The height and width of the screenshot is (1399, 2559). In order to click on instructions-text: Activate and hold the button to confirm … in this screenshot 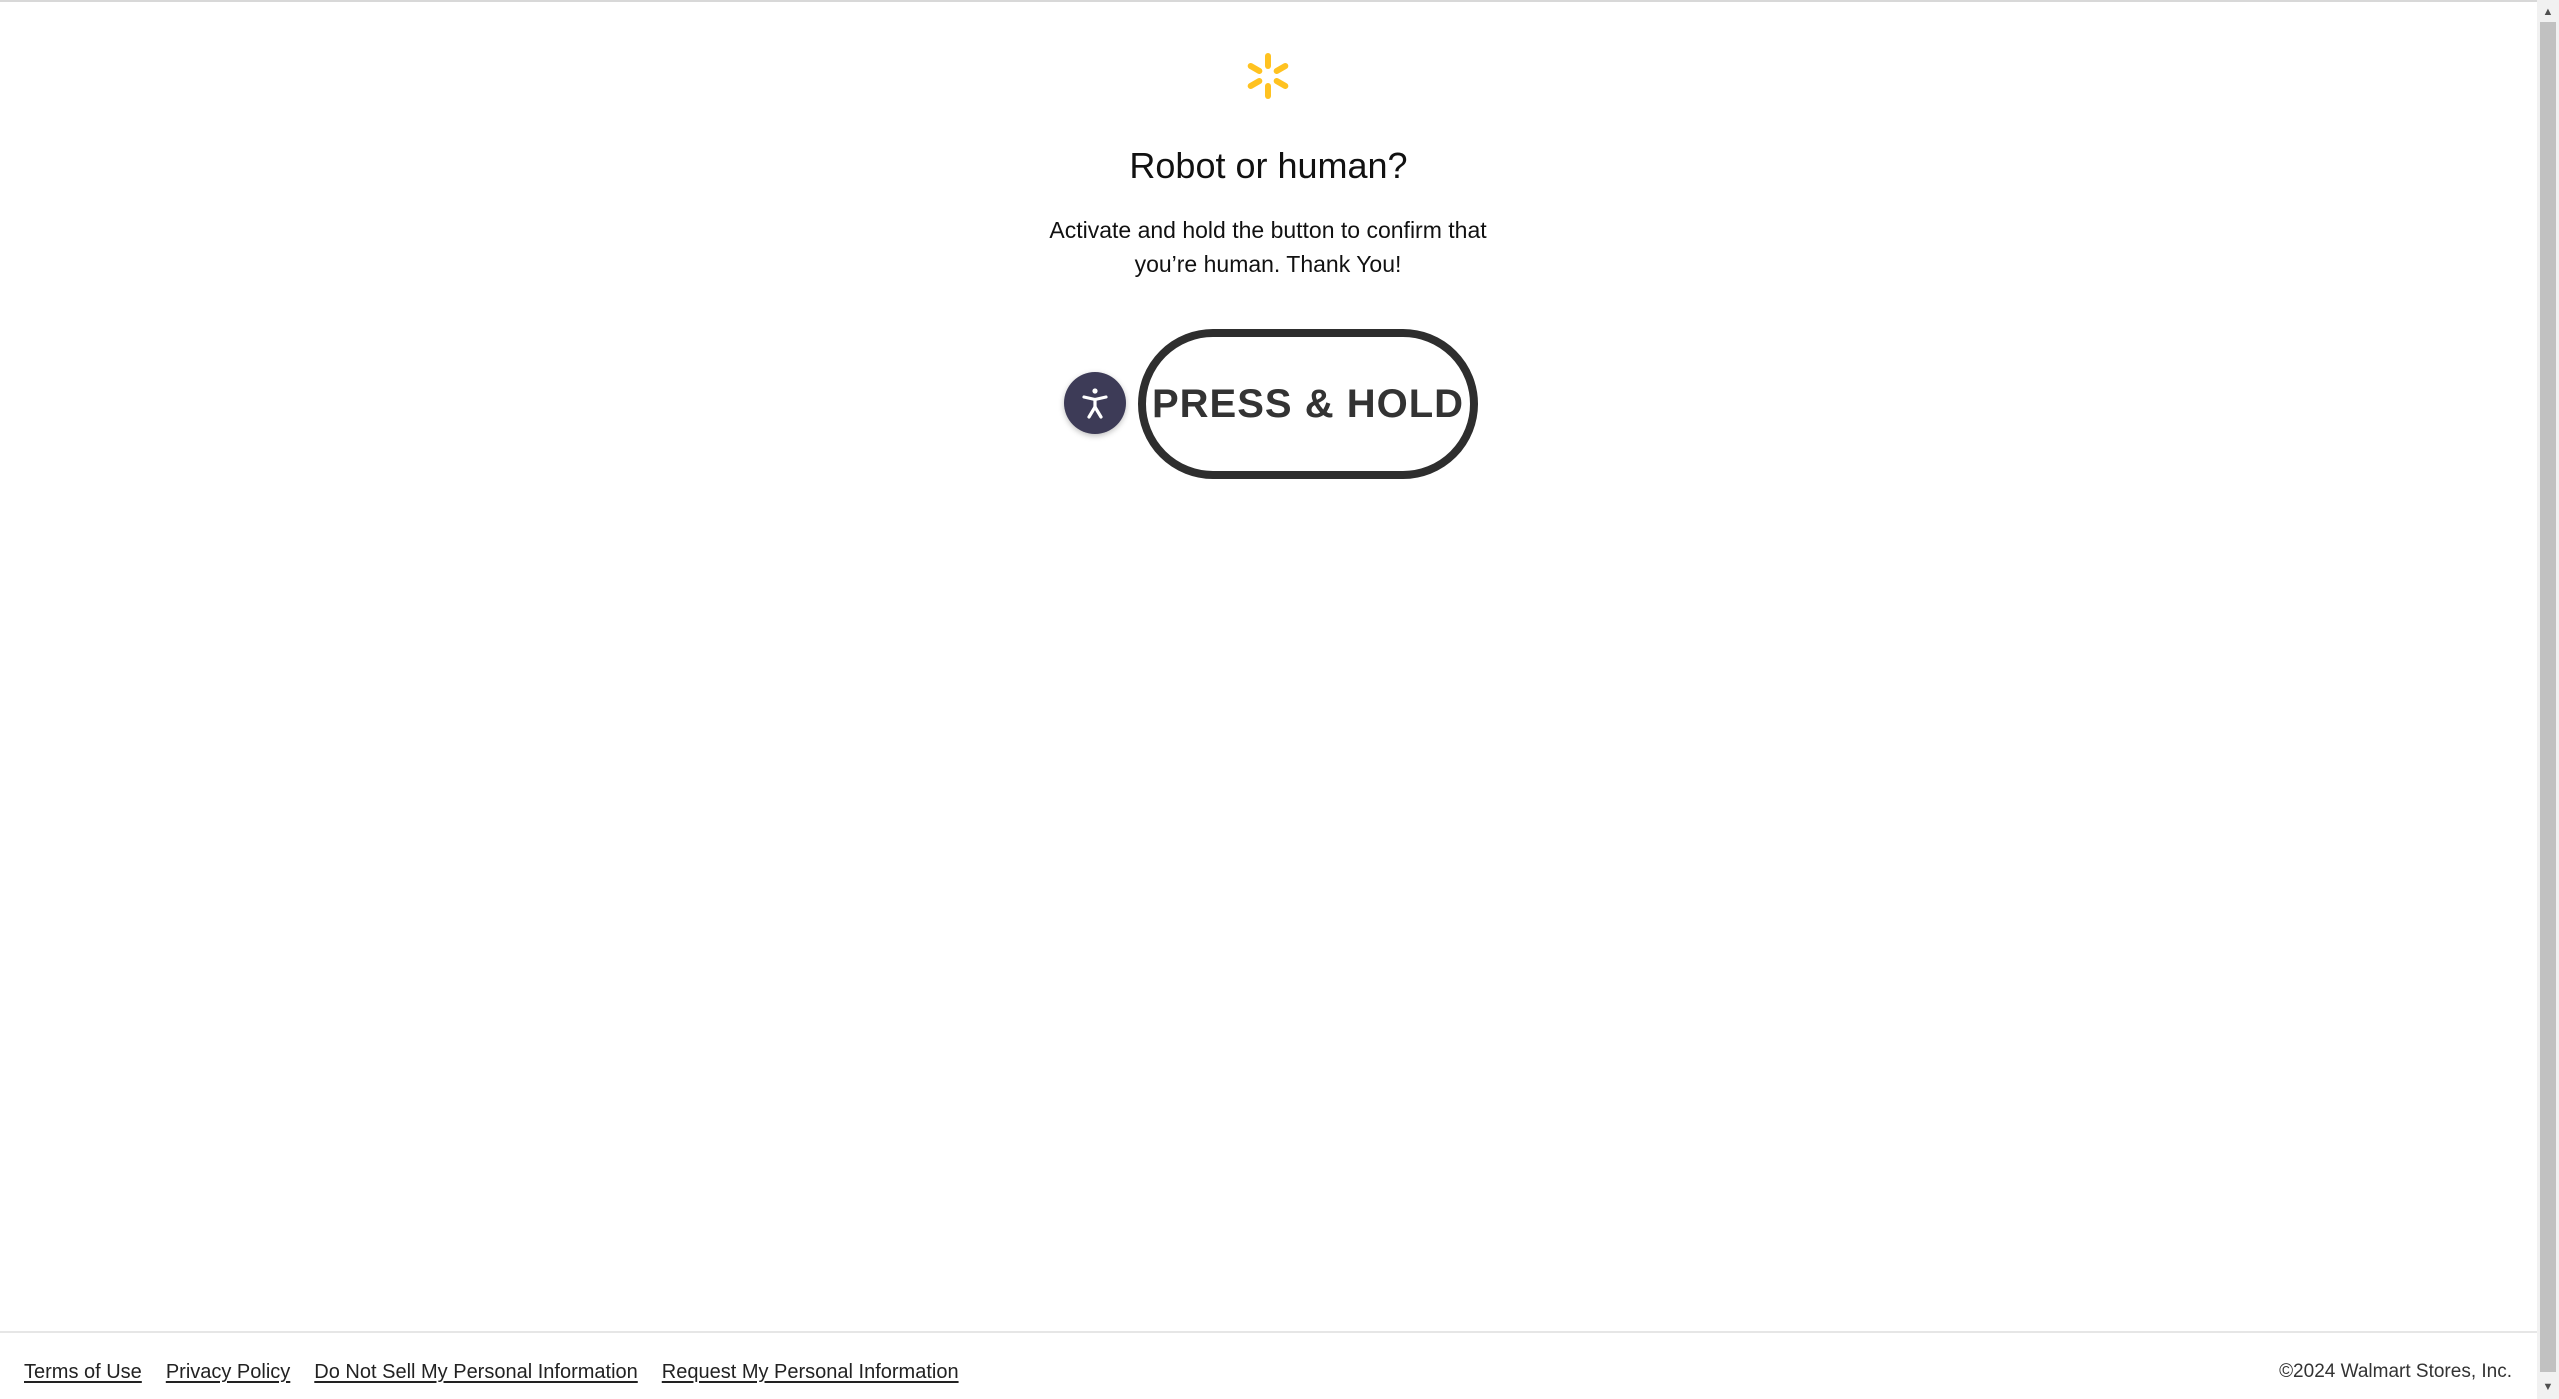, I will do `click(1268, 247)`.